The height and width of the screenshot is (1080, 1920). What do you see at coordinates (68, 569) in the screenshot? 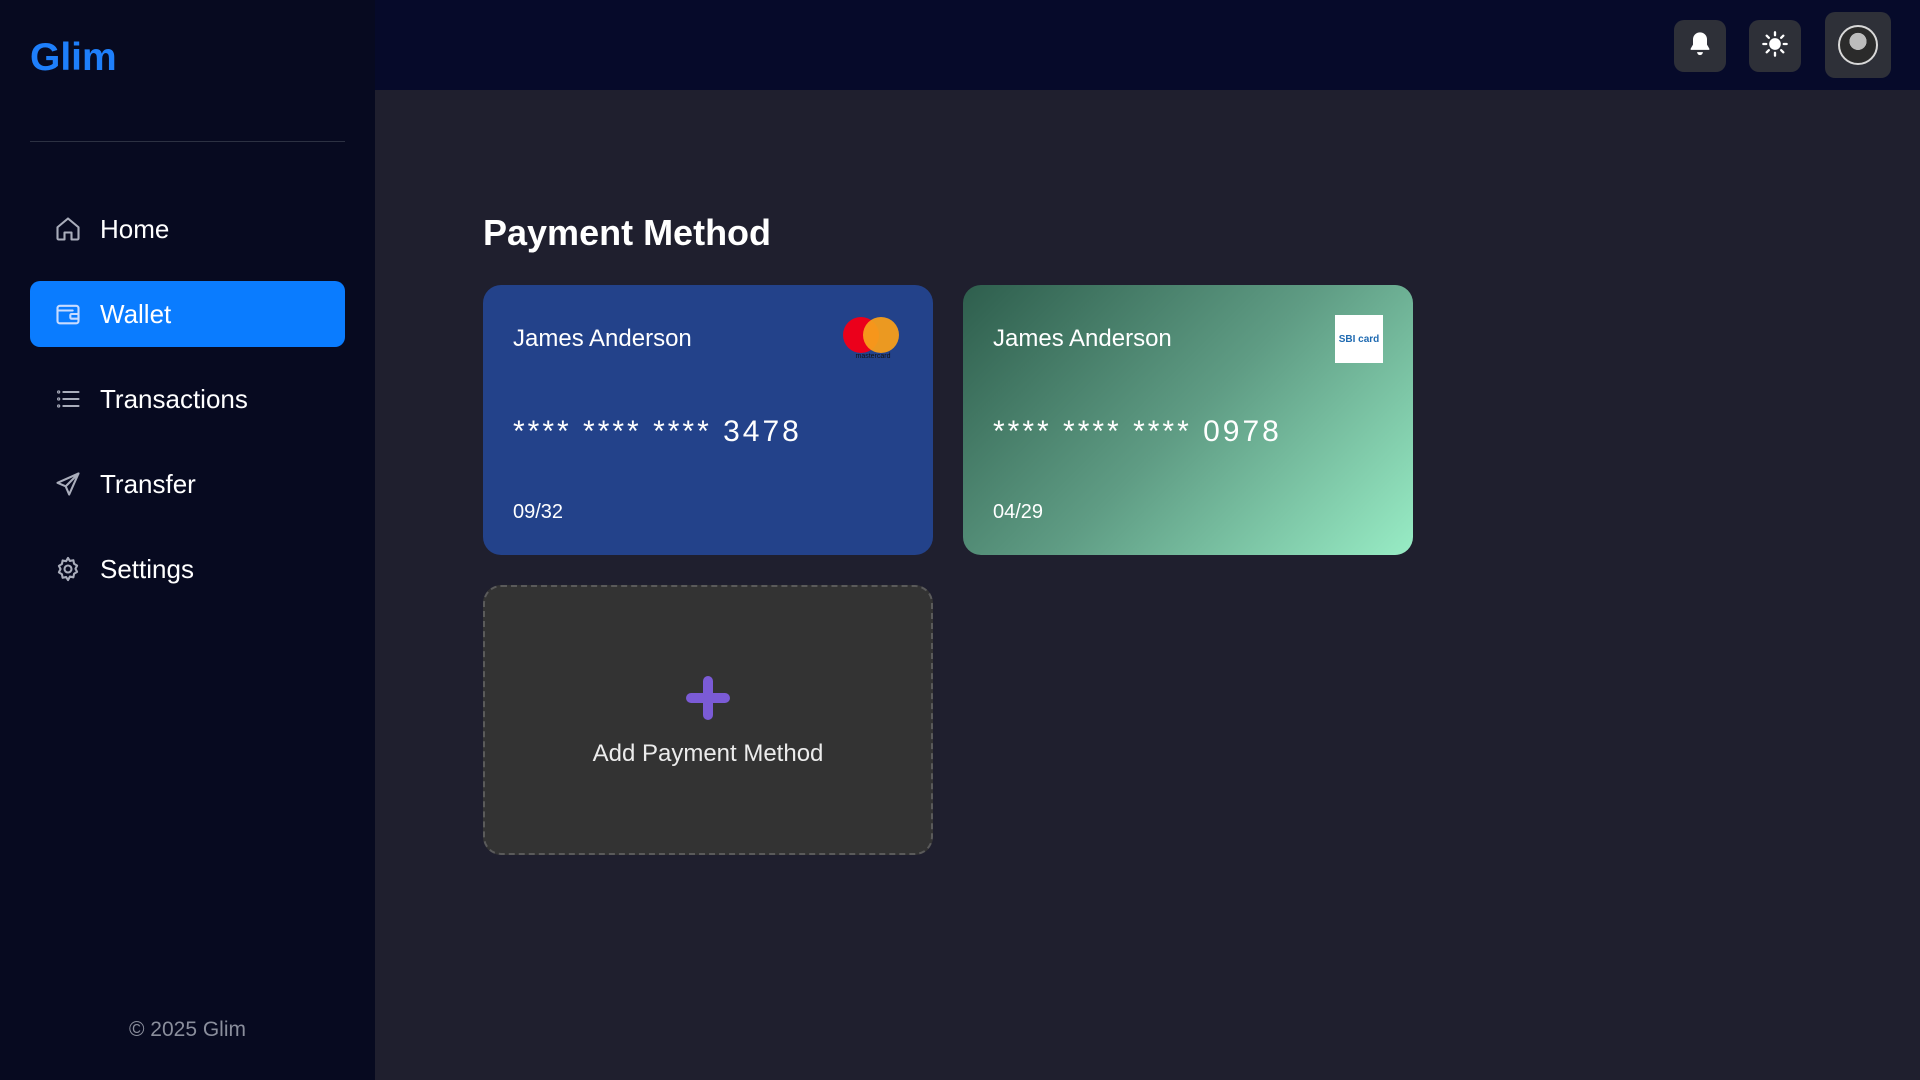
I see `gear-icon` at bounding box center [68, 569].